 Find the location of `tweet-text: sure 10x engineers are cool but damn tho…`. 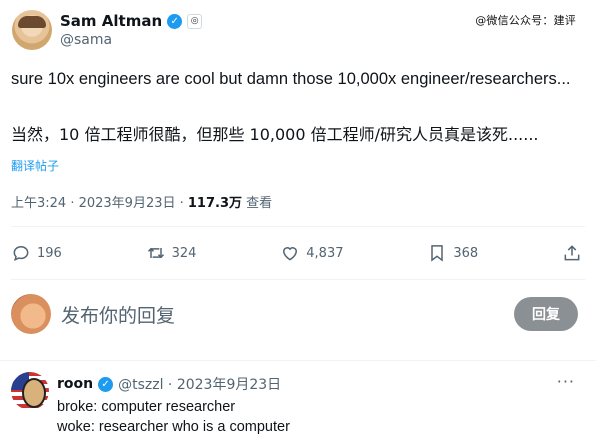

tweet-text: sure 10x engineers are cool but damn tho… is located at coordinates (291, 79).